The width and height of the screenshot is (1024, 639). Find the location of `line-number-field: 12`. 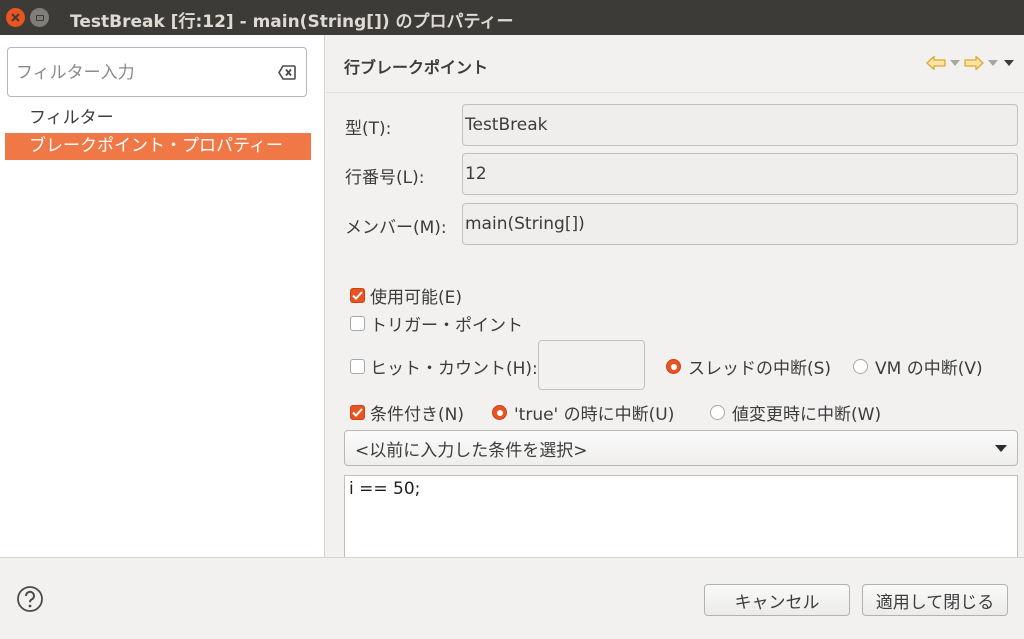

line-number-field: 12 is located at coordinates (740, 174).